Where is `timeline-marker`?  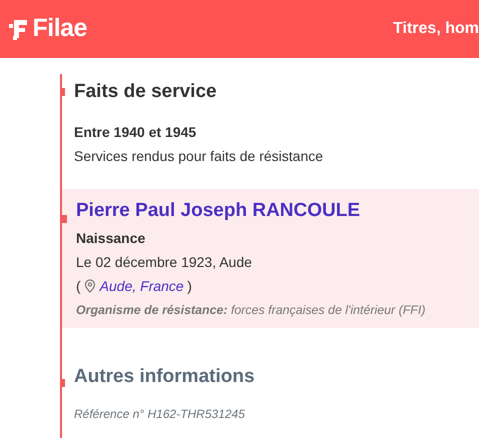
timeline-marker is located at coordinates (63, 219).